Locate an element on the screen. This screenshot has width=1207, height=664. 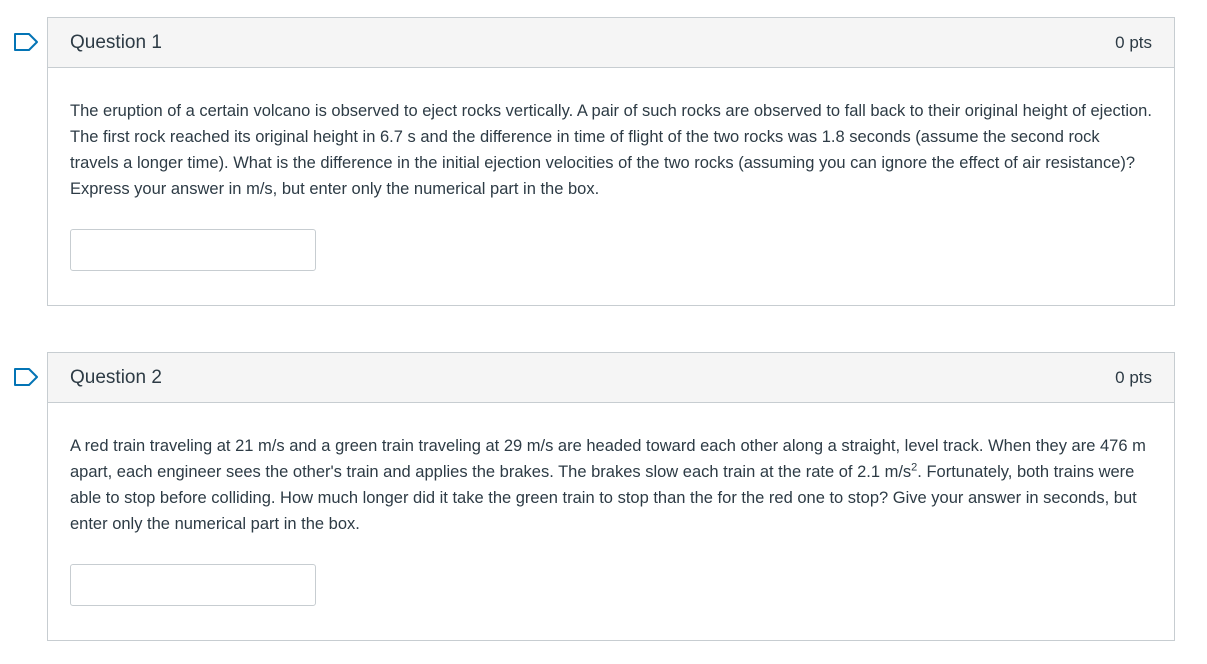
question-2-answer-input is located at coordinates (193, 585).